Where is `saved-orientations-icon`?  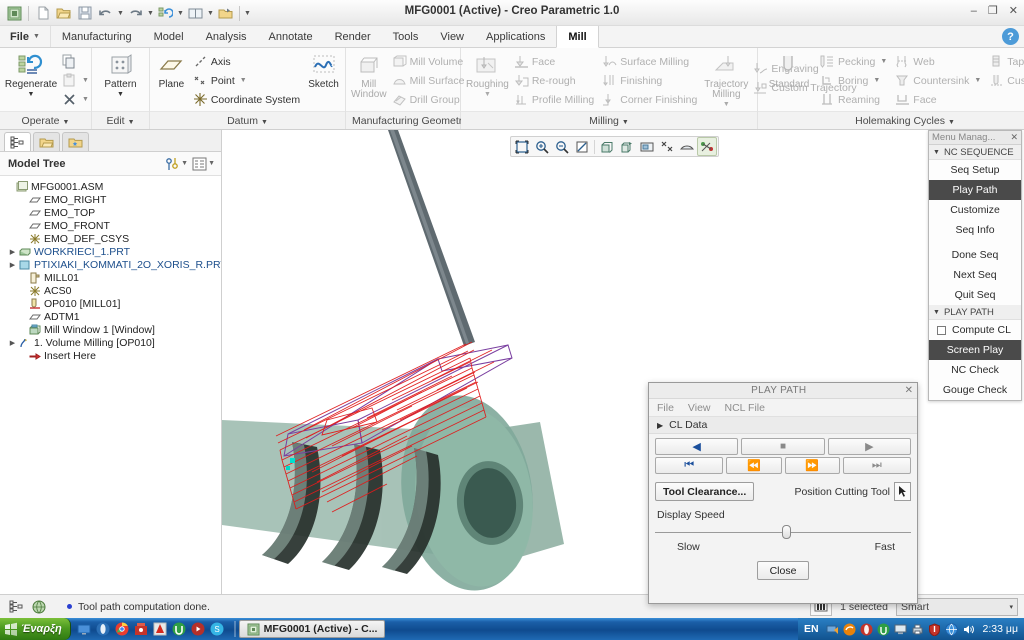 saved-orientations-icon is located at coordinates (627, 146).